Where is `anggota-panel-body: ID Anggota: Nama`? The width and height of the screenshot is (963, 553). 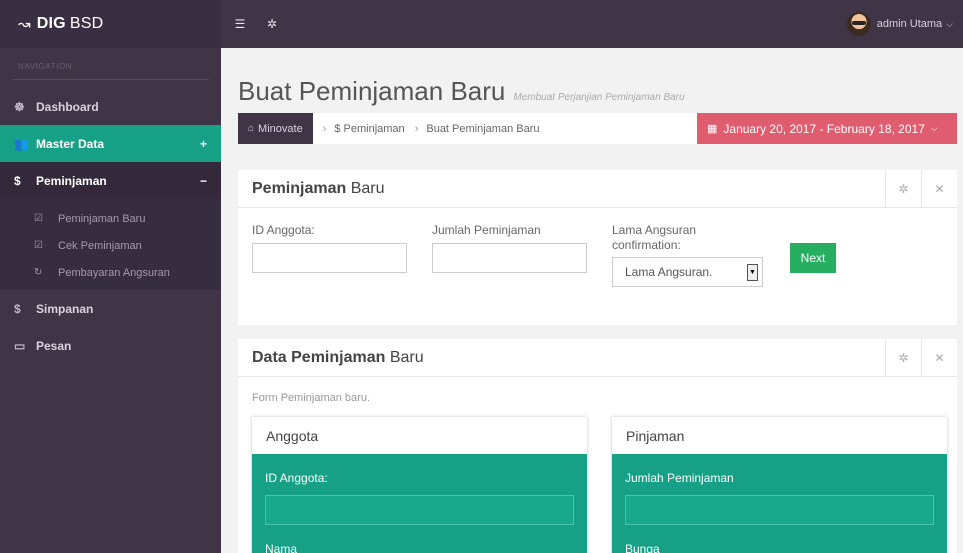 anggota-panel-body: ID Anggota: Nama is located at coordinates (419, 503).